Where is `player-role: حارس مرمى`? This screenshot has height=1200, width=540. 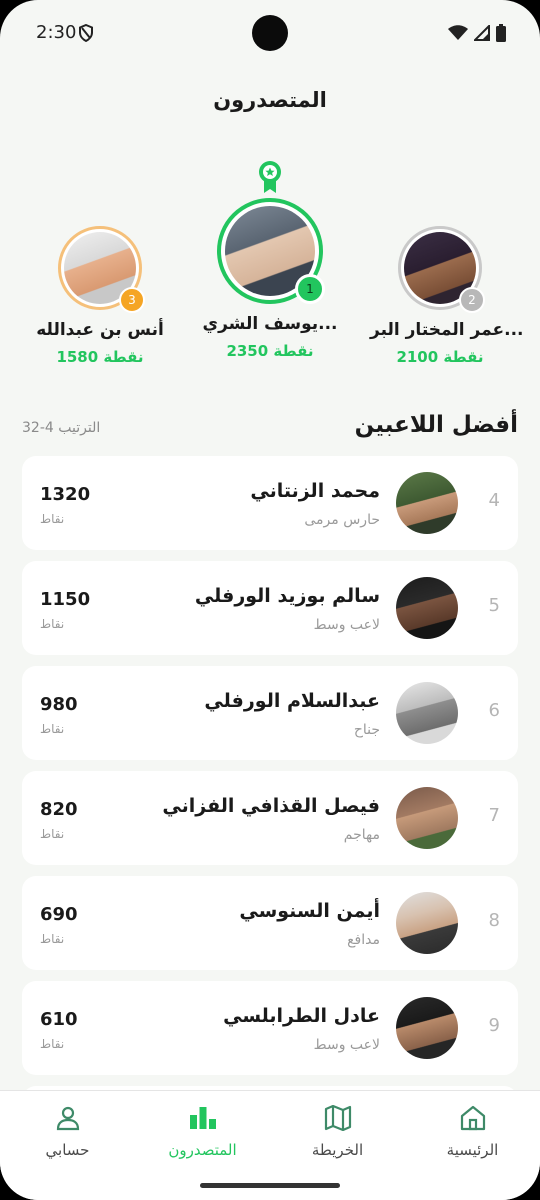 player-role: حارس مرمى is located at coordinates (342, 520).